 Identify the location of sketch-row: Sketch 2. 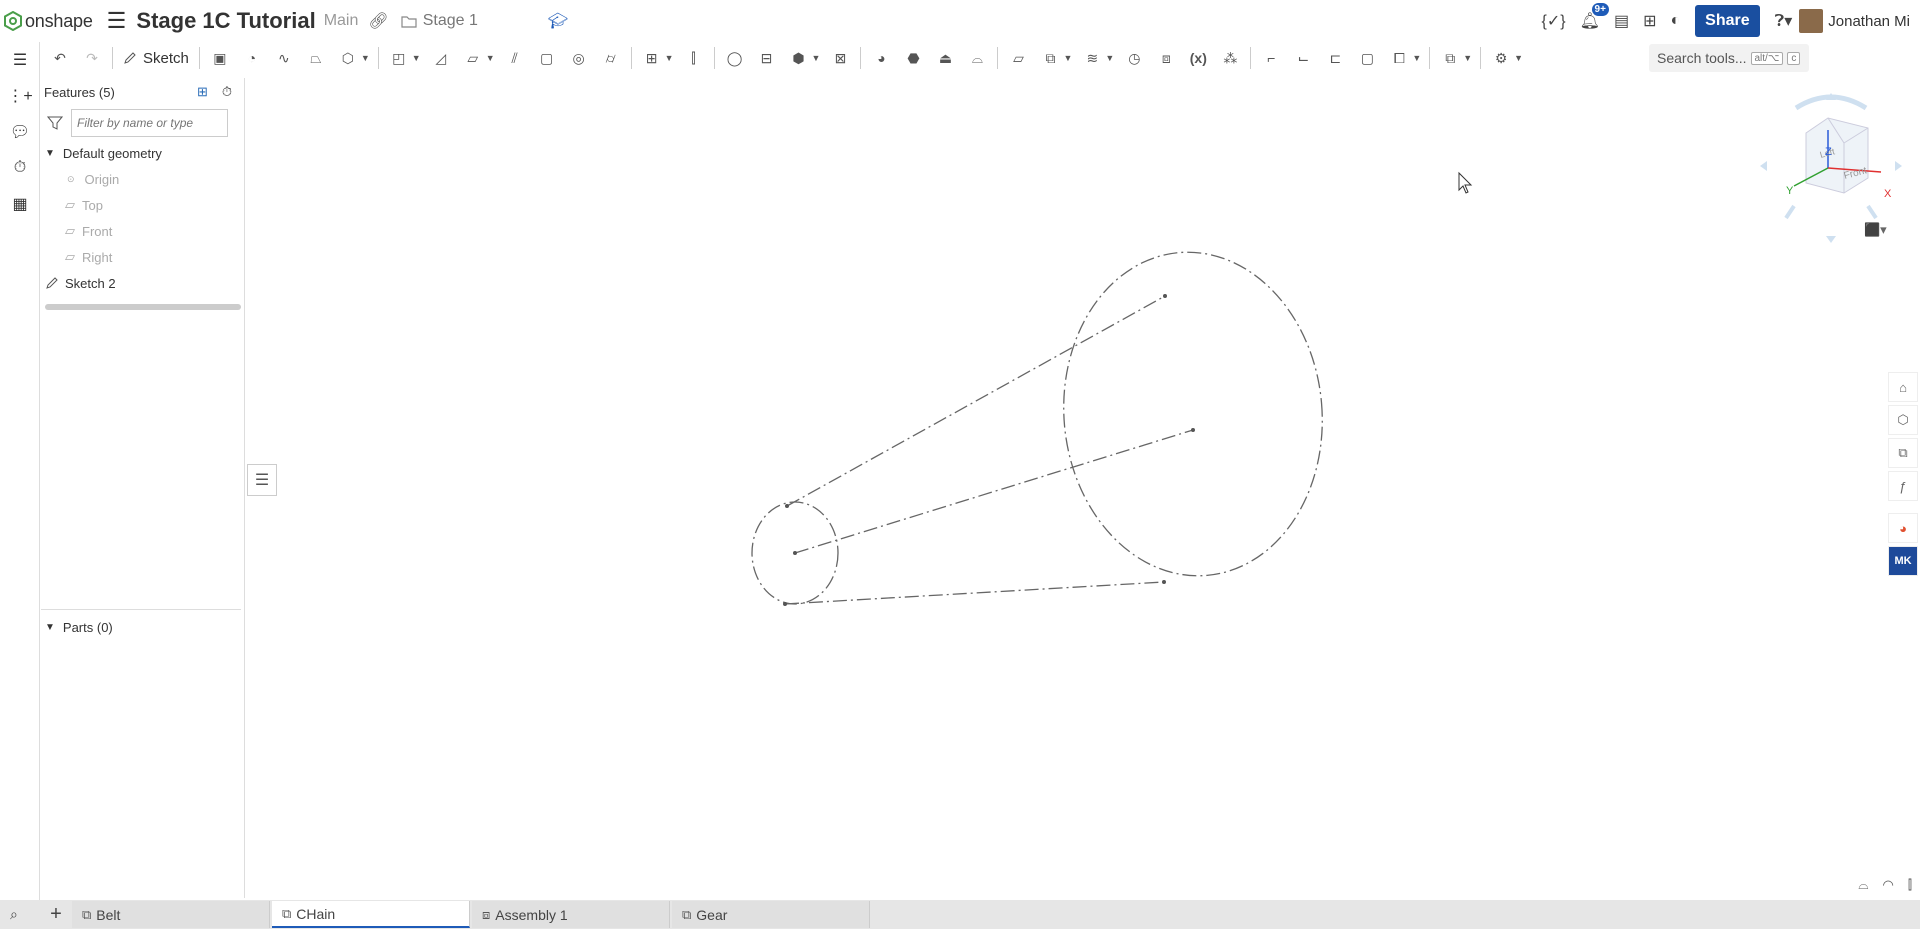
(142, 283).